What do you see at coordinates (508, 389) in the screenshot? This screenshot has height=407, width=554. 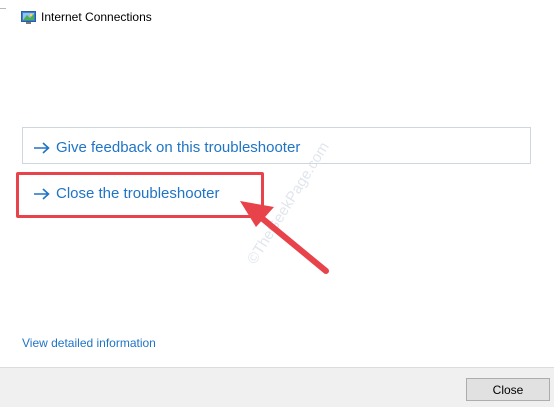 I see `close-button: Close` at bounding box center [508, 389].